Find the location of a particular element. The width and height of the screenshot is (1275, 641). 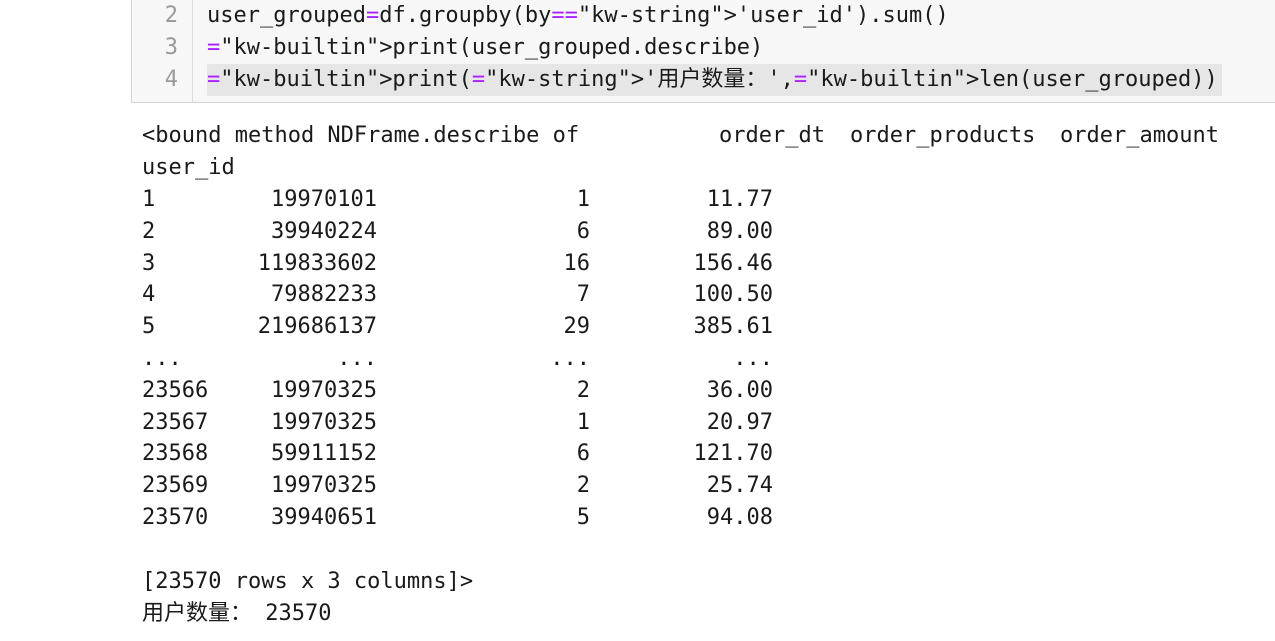

cell-order-amount: 11.77 is located at coordinates (739, 199).